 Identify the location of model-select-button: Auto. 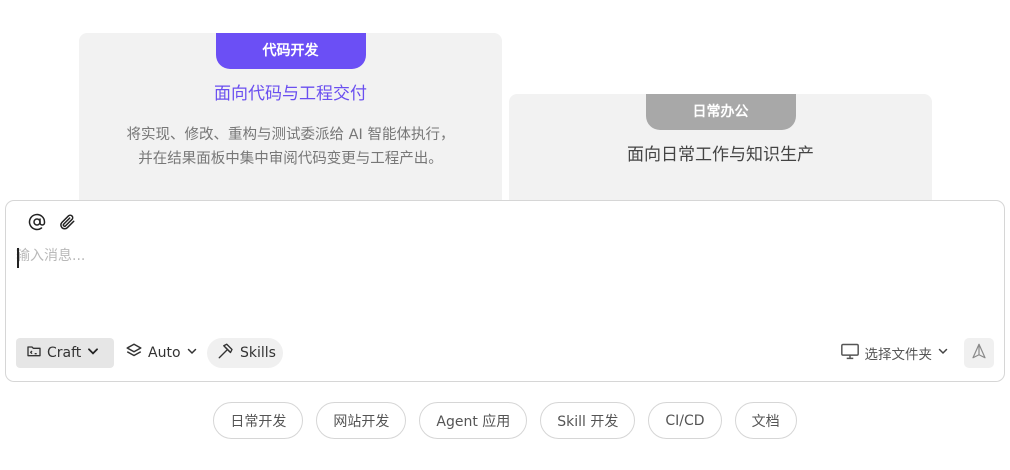
(161, 353).